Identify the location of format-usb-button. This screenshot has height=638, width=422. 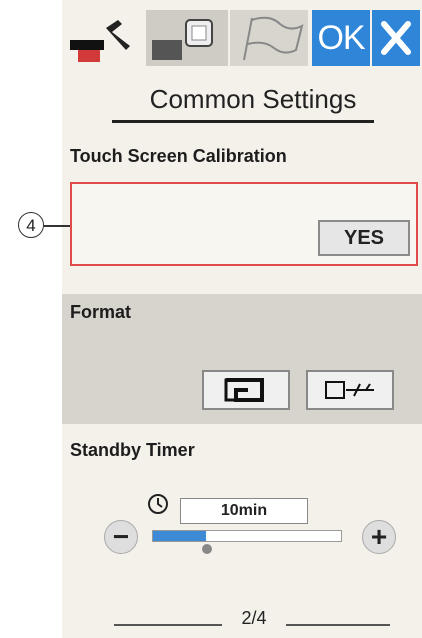
(350, 390).